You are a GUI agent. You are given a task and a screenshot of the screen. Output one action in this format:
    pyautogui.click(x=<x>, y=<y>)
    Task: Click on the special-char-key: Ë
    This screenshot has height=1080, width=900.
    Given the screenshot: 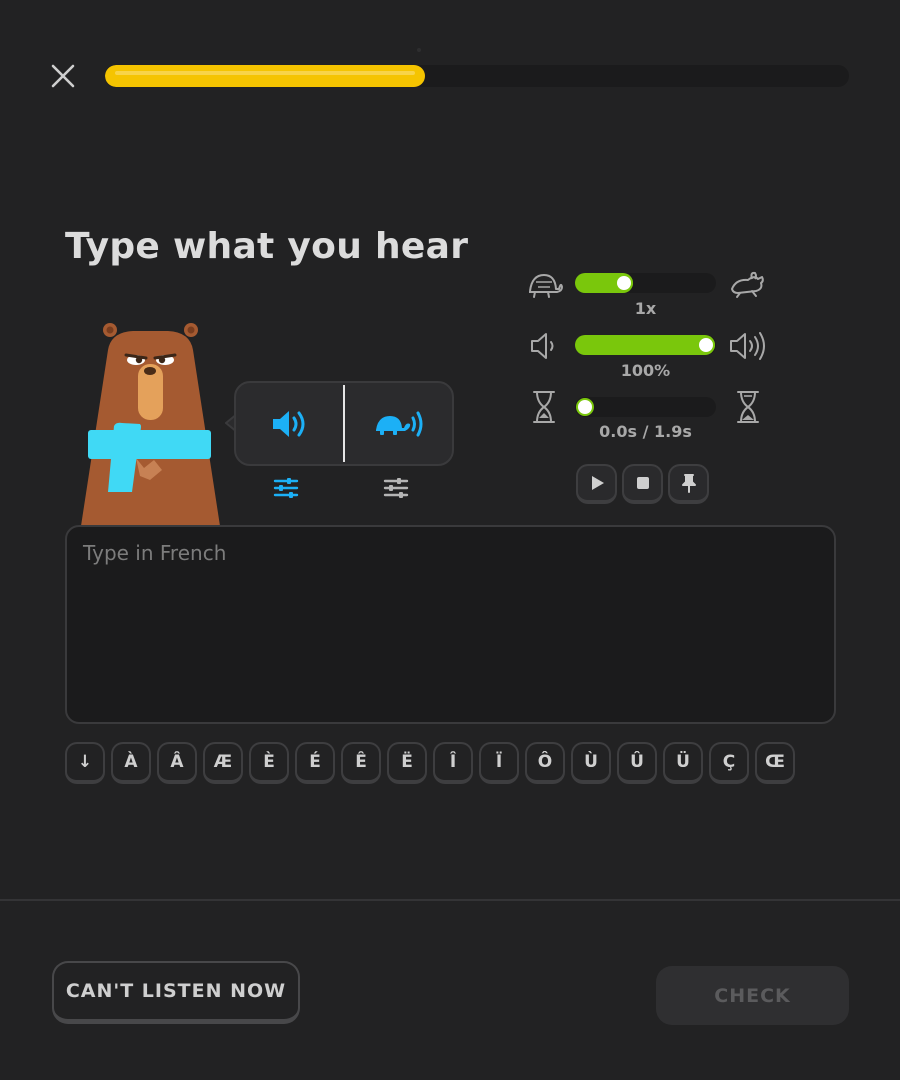 What is the action you would take?
    pyautogui.click(x=407, y=763)
    